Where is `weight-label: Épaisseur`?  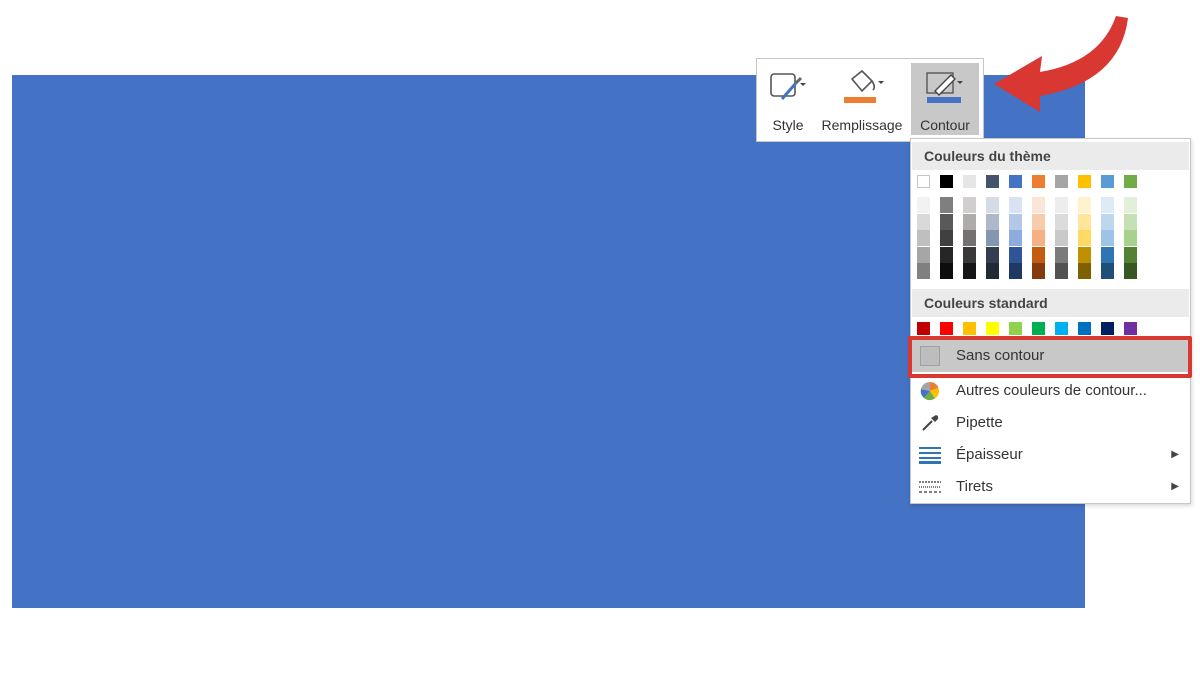
weight-label: Épaisseur is located at coordinates (989, 454).